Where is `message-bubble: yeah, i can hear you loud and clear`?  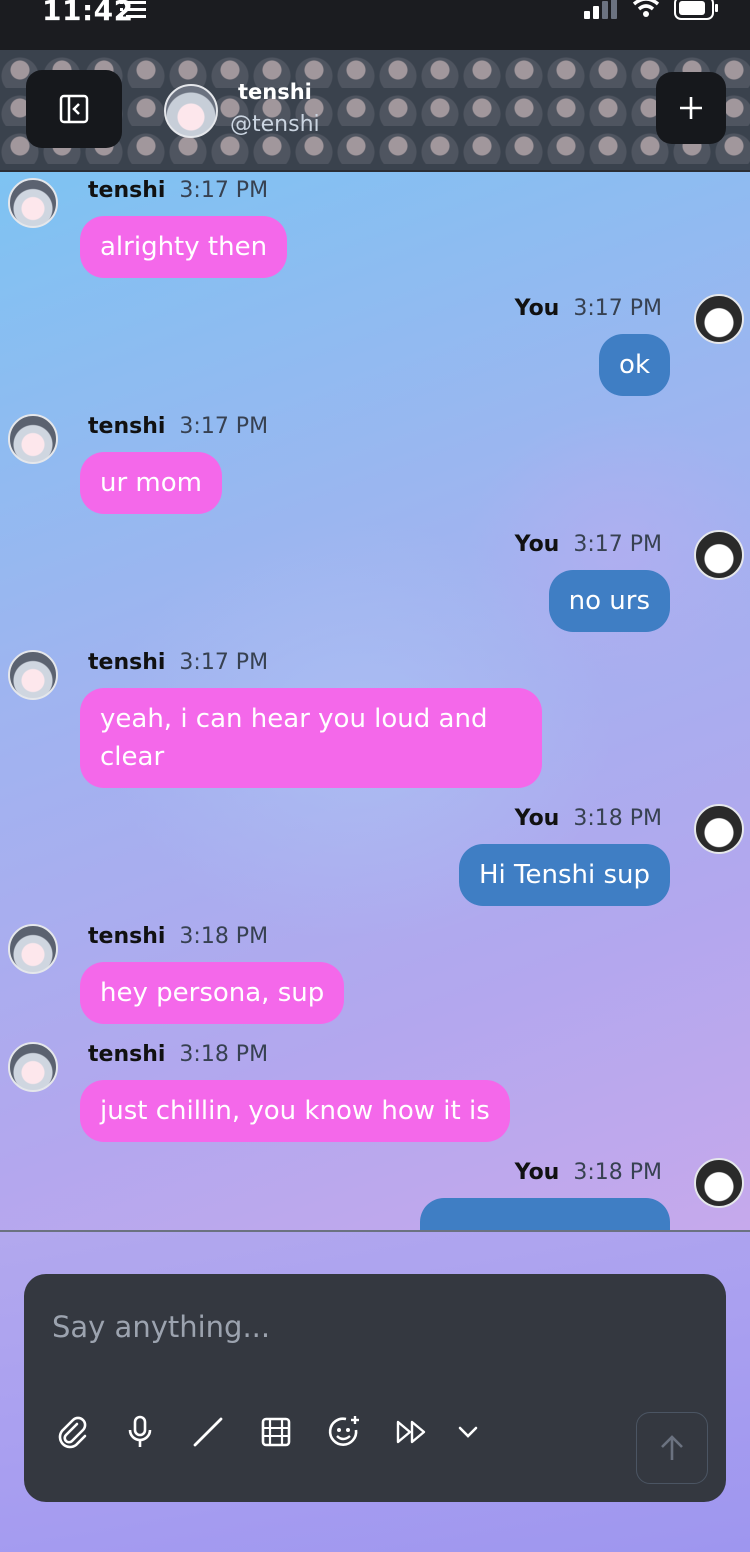 message-bubble: yeah, i can hear you loud and clear is located at coordinates (311, 738).